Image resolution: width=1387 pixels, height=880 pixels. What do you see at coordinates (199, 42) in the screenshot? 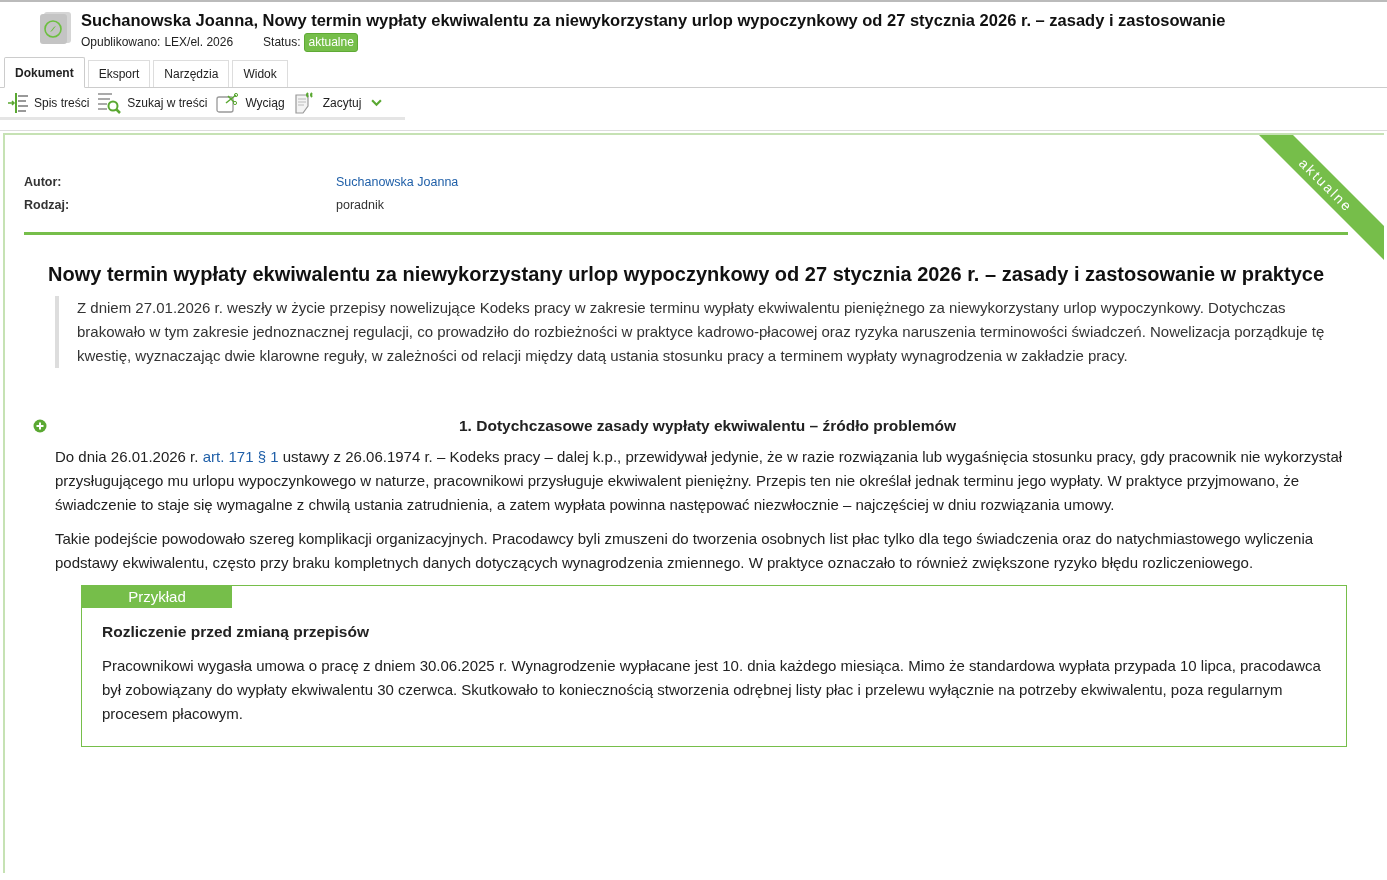
I see `published-value: LEX/el. 2026` at bounding box center [199, 42].